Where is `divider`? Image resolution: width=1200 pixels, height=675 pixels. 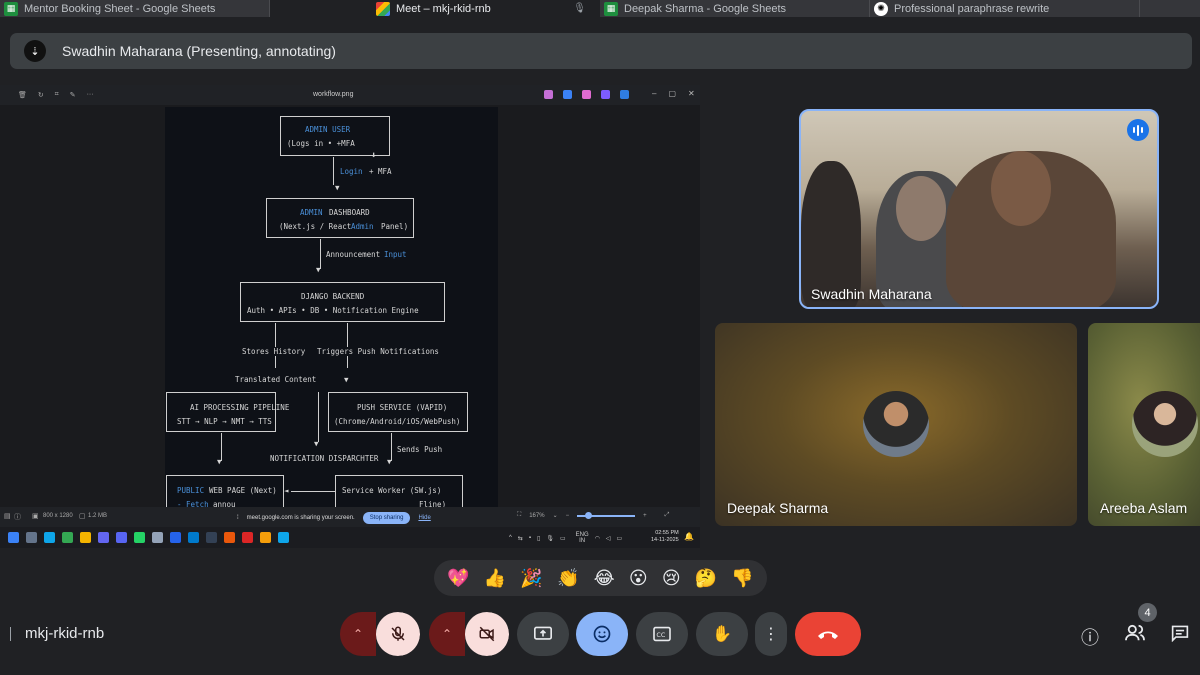
divider is located at coordinates (10, 634).